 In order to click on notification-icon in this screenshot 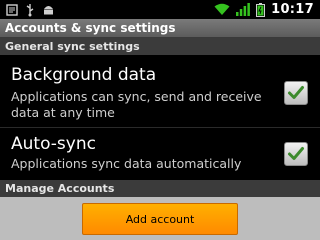, I will do `click(12, 9)`.